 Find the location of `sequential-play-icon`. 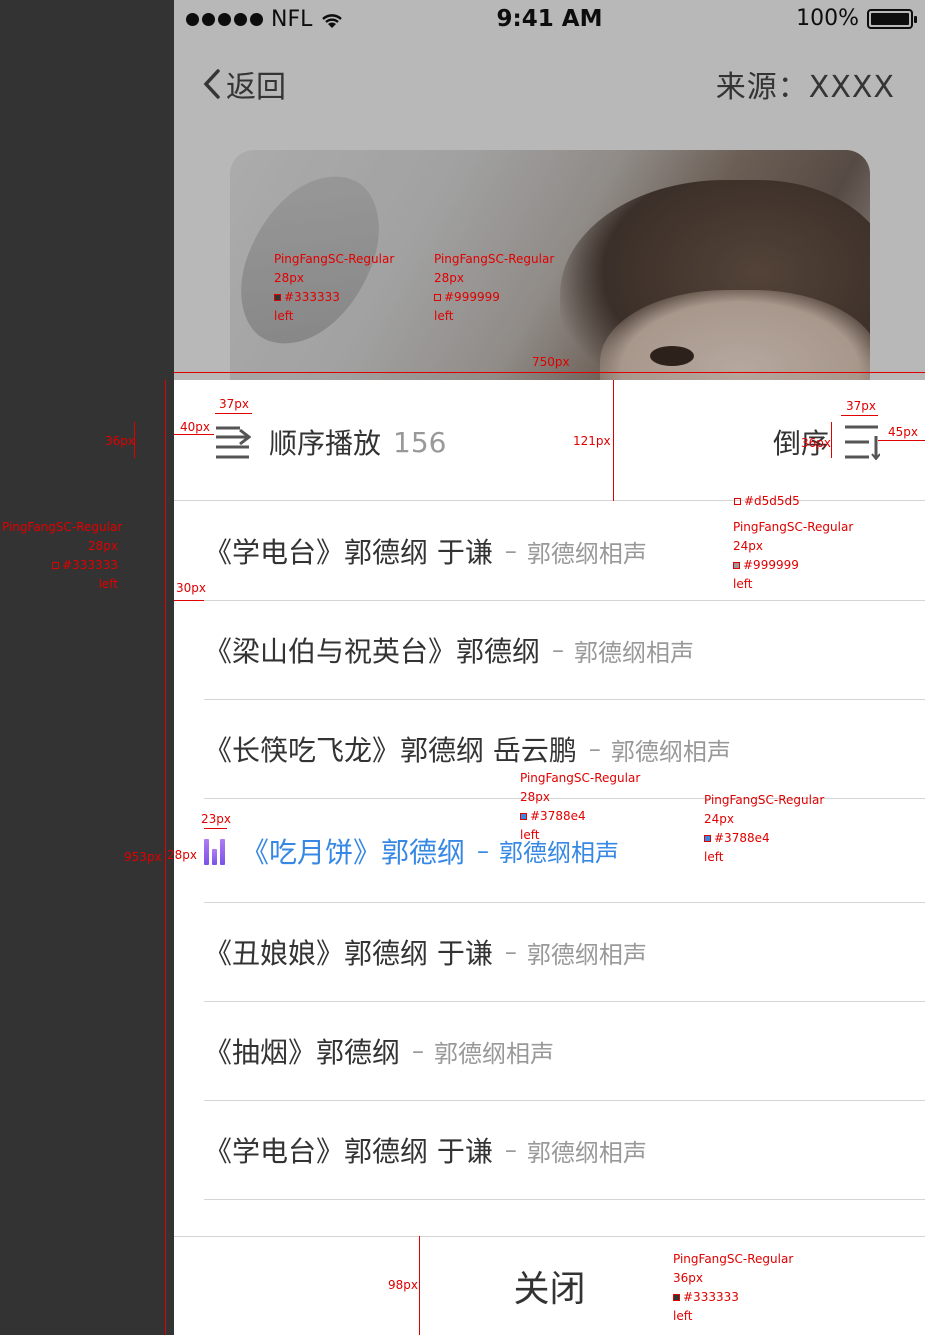

sequential-play-icon is located at coordinates (233, 442).